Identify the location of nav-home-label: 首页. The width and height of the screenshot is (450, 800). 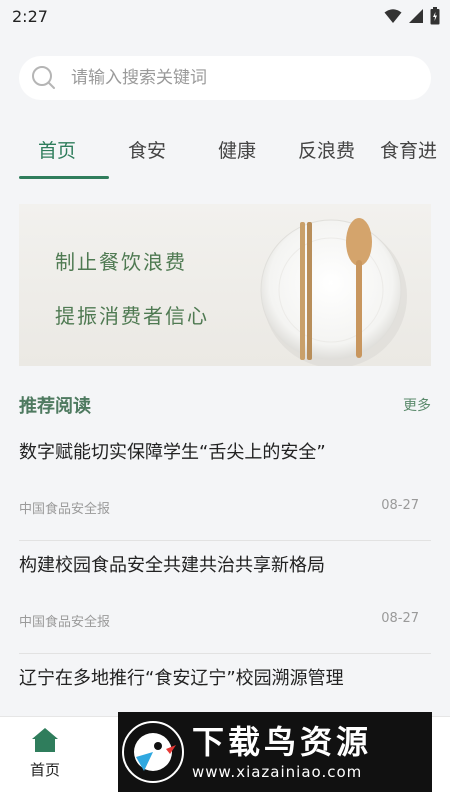
(44, 770).